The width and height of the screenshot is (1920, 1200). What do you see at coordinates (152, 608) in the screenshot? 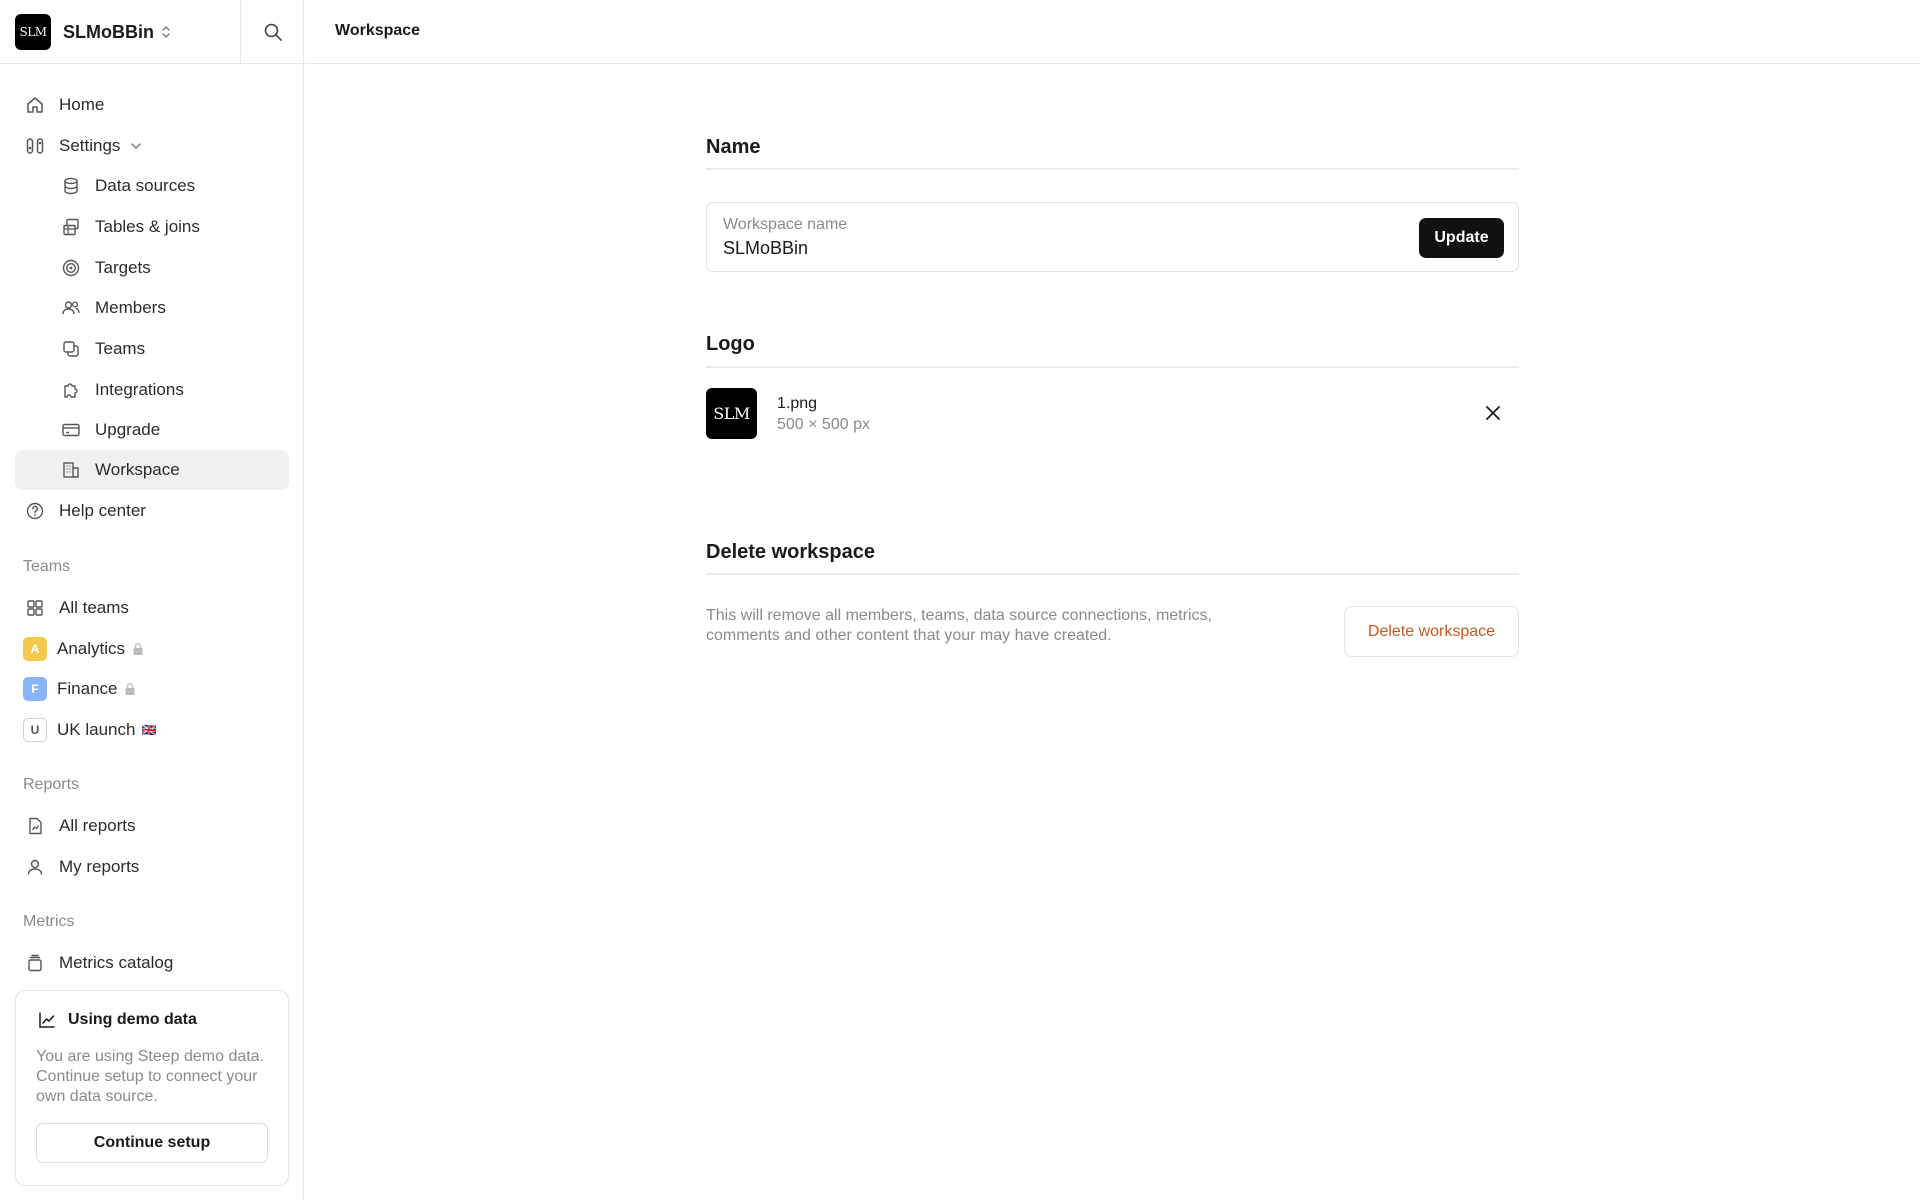
I see `teams-item-all: All teams` at bounding box center [152, 608].